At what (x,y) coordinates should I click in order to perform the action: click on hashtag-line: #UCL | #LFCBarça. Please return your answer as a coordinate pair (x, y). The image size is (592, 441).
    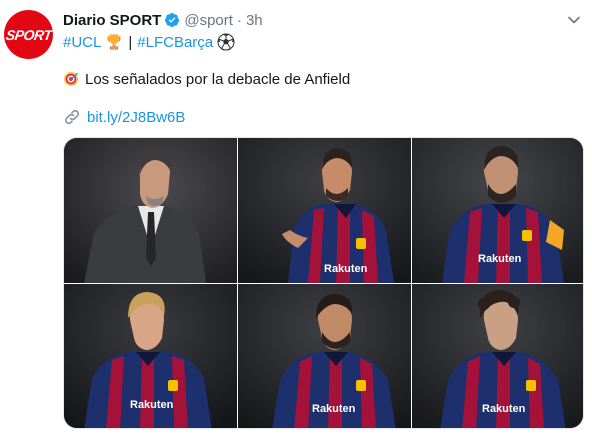
    Looking at the image, I should click on (149, 42).